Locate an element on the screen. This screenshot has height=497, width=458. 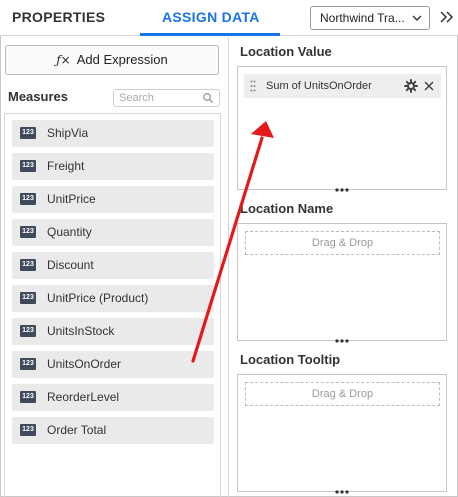
measure-item-quantity: 123 Quantity is located at coordinates (113, 232).